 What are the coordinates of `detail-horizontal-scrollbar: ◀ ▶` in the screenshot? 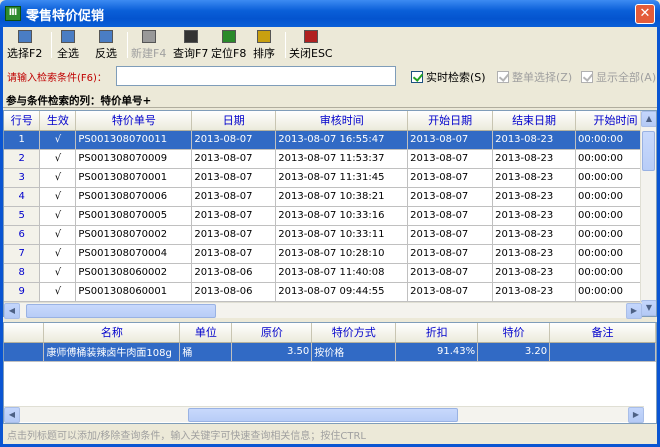 It's located at (324, 414).